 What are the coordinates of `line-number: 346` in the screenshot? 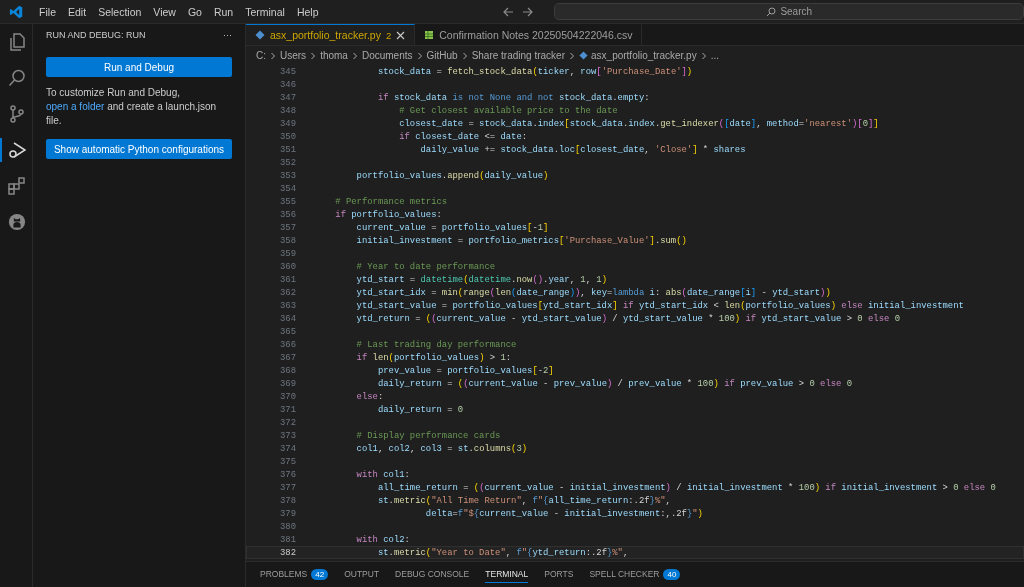 It's located at (288, 84).